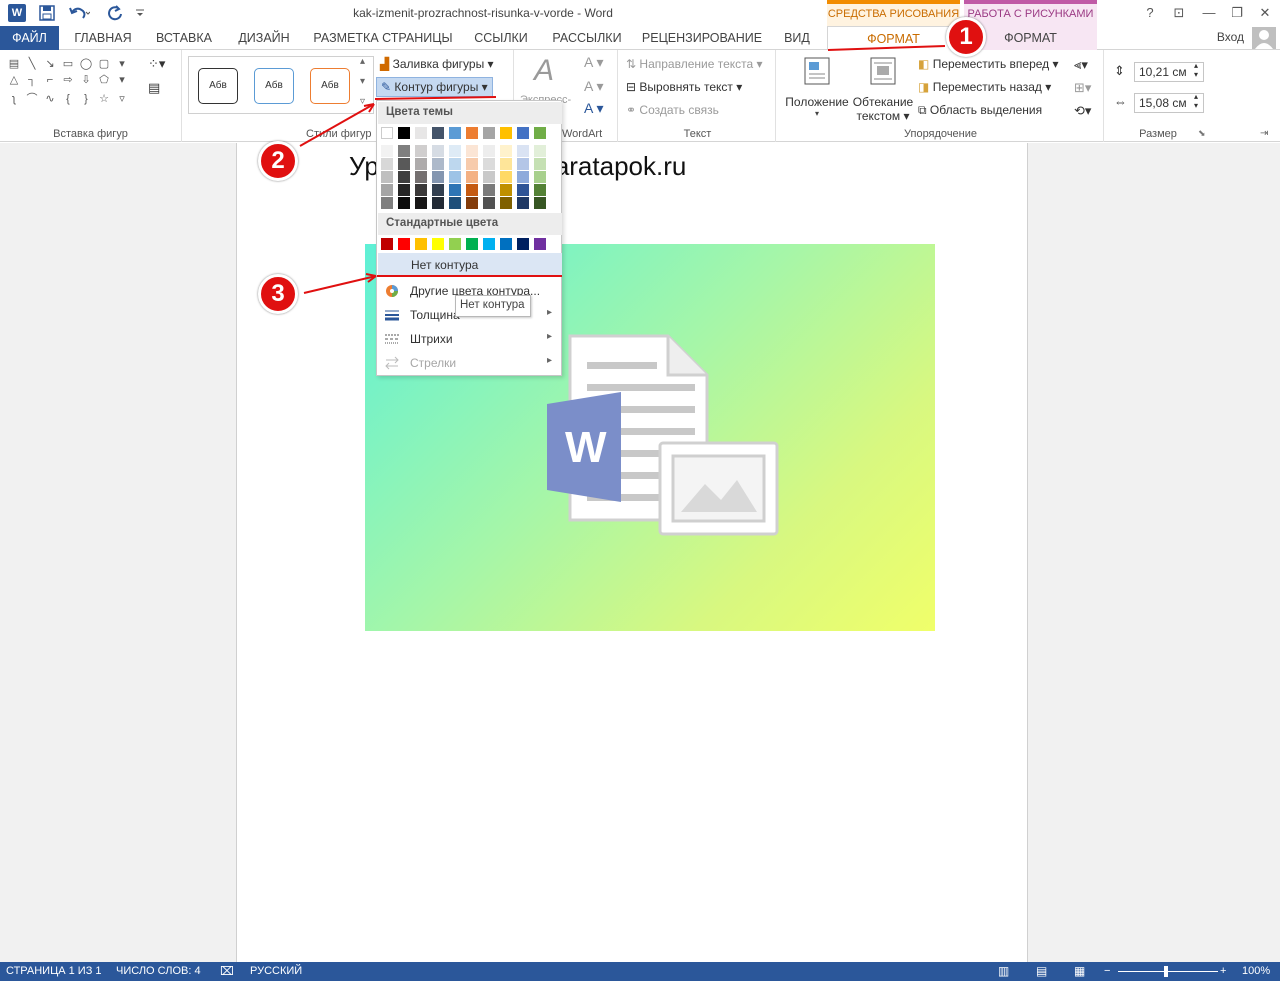 This screenshot has height=981, width=1280. What do you see at coordinates (984, 87) in the screenshot?
I see `send-backward-button: ◨ Переместить назад ▾` at bounding box center [984, 87].